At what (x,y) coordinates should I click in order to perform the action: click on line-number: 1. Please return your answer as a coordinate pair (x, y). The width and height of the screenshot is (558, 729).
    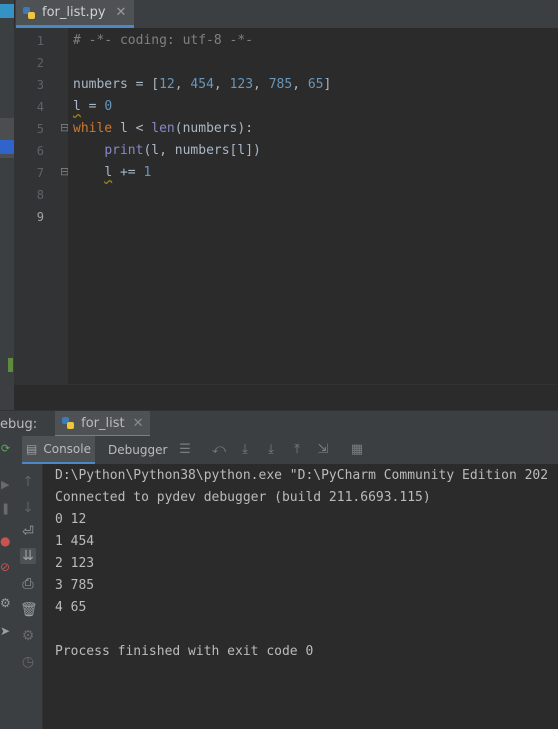
    Looking at the image, I should click on (40, 41).